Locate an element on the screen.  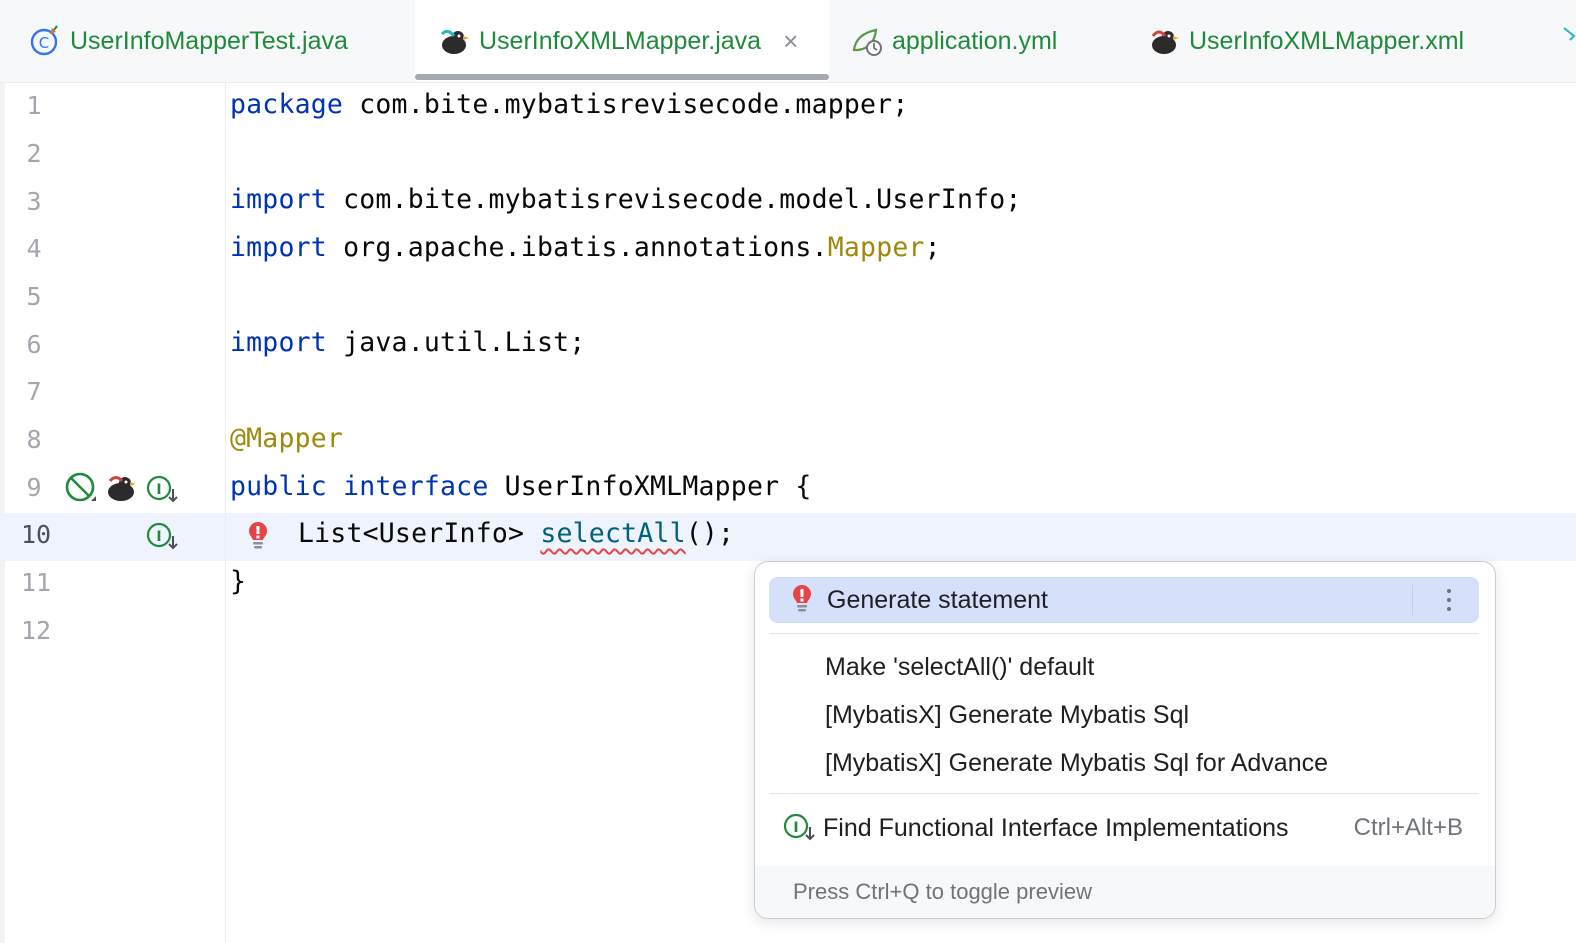
tab-label: UserInfoXMLMapper.java is located at coordinates (620, 40).